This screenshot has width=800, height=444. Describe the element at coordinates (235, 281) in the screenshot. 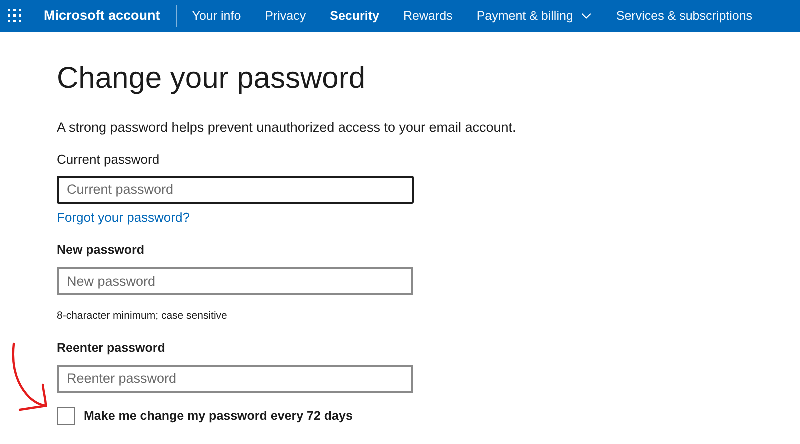

I see `password-field: New password` at that location.